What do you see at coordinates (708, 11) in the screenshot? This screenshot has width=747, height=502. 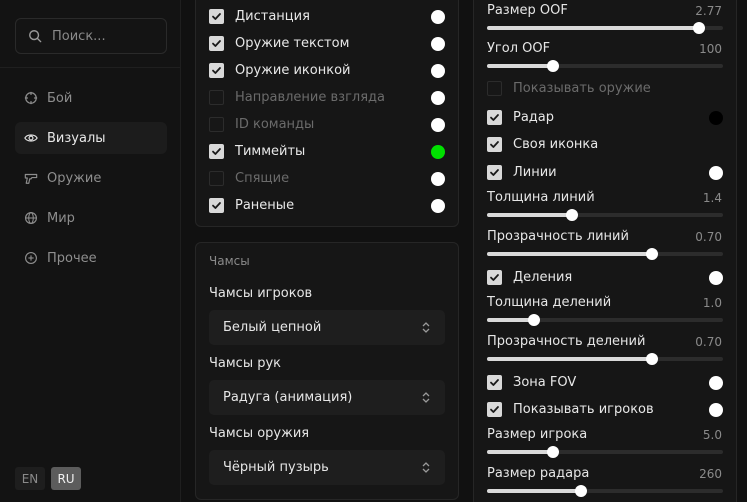 I see `slider-value-oof-size: 2.77` at bounding box center [708, 11].